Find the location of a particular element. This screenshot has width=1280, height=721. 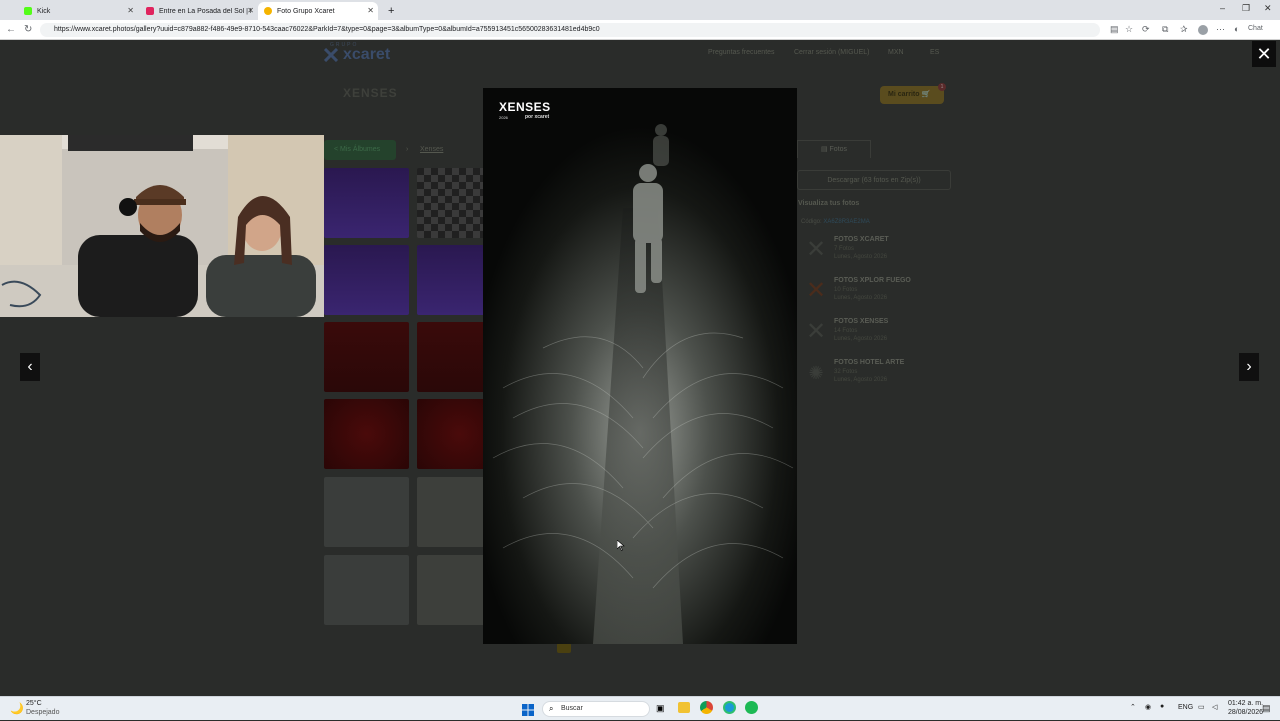

album-count: 10 Fotos is located at coordinates (846, 290).